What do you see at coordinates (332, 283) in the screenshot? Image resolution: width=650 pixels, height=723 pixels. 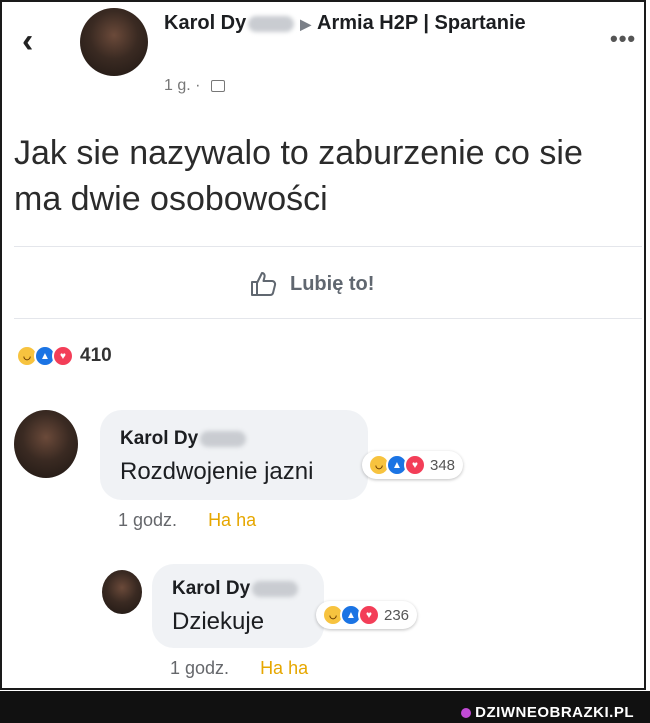 I see `like-button-label: Lubię to!` at bounding box center [332, 283].